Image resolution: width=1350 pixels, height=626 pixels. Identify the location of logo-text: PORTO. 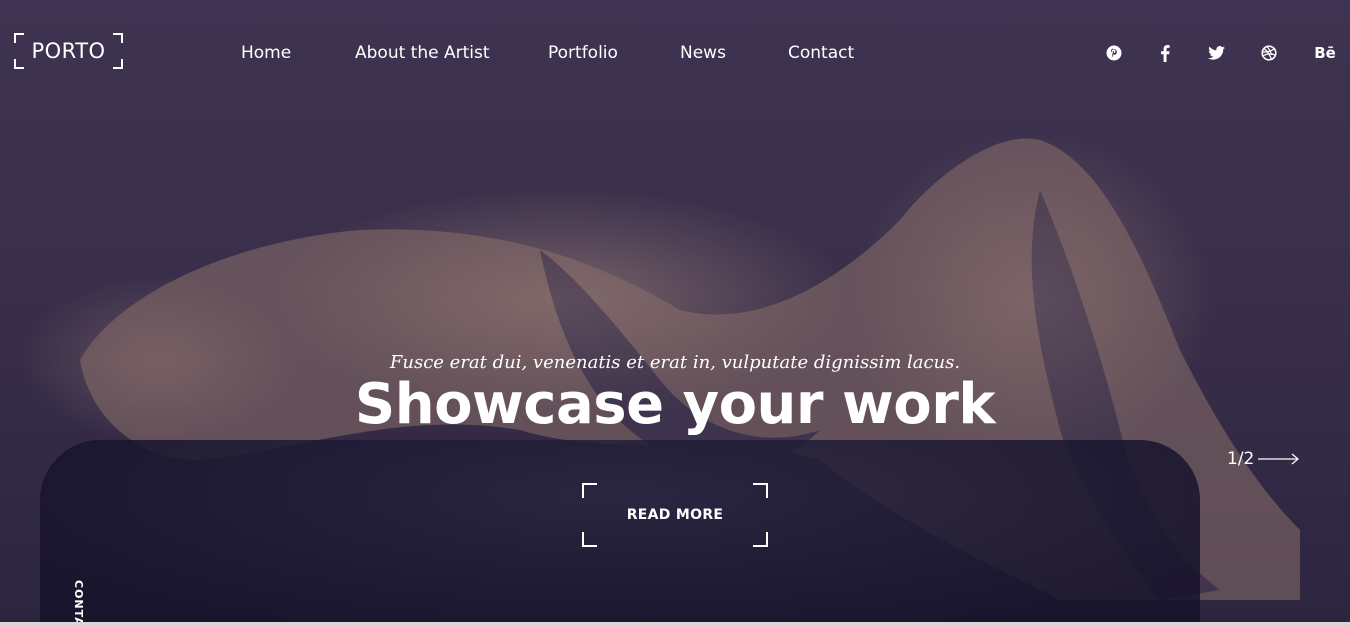
(68, 51).